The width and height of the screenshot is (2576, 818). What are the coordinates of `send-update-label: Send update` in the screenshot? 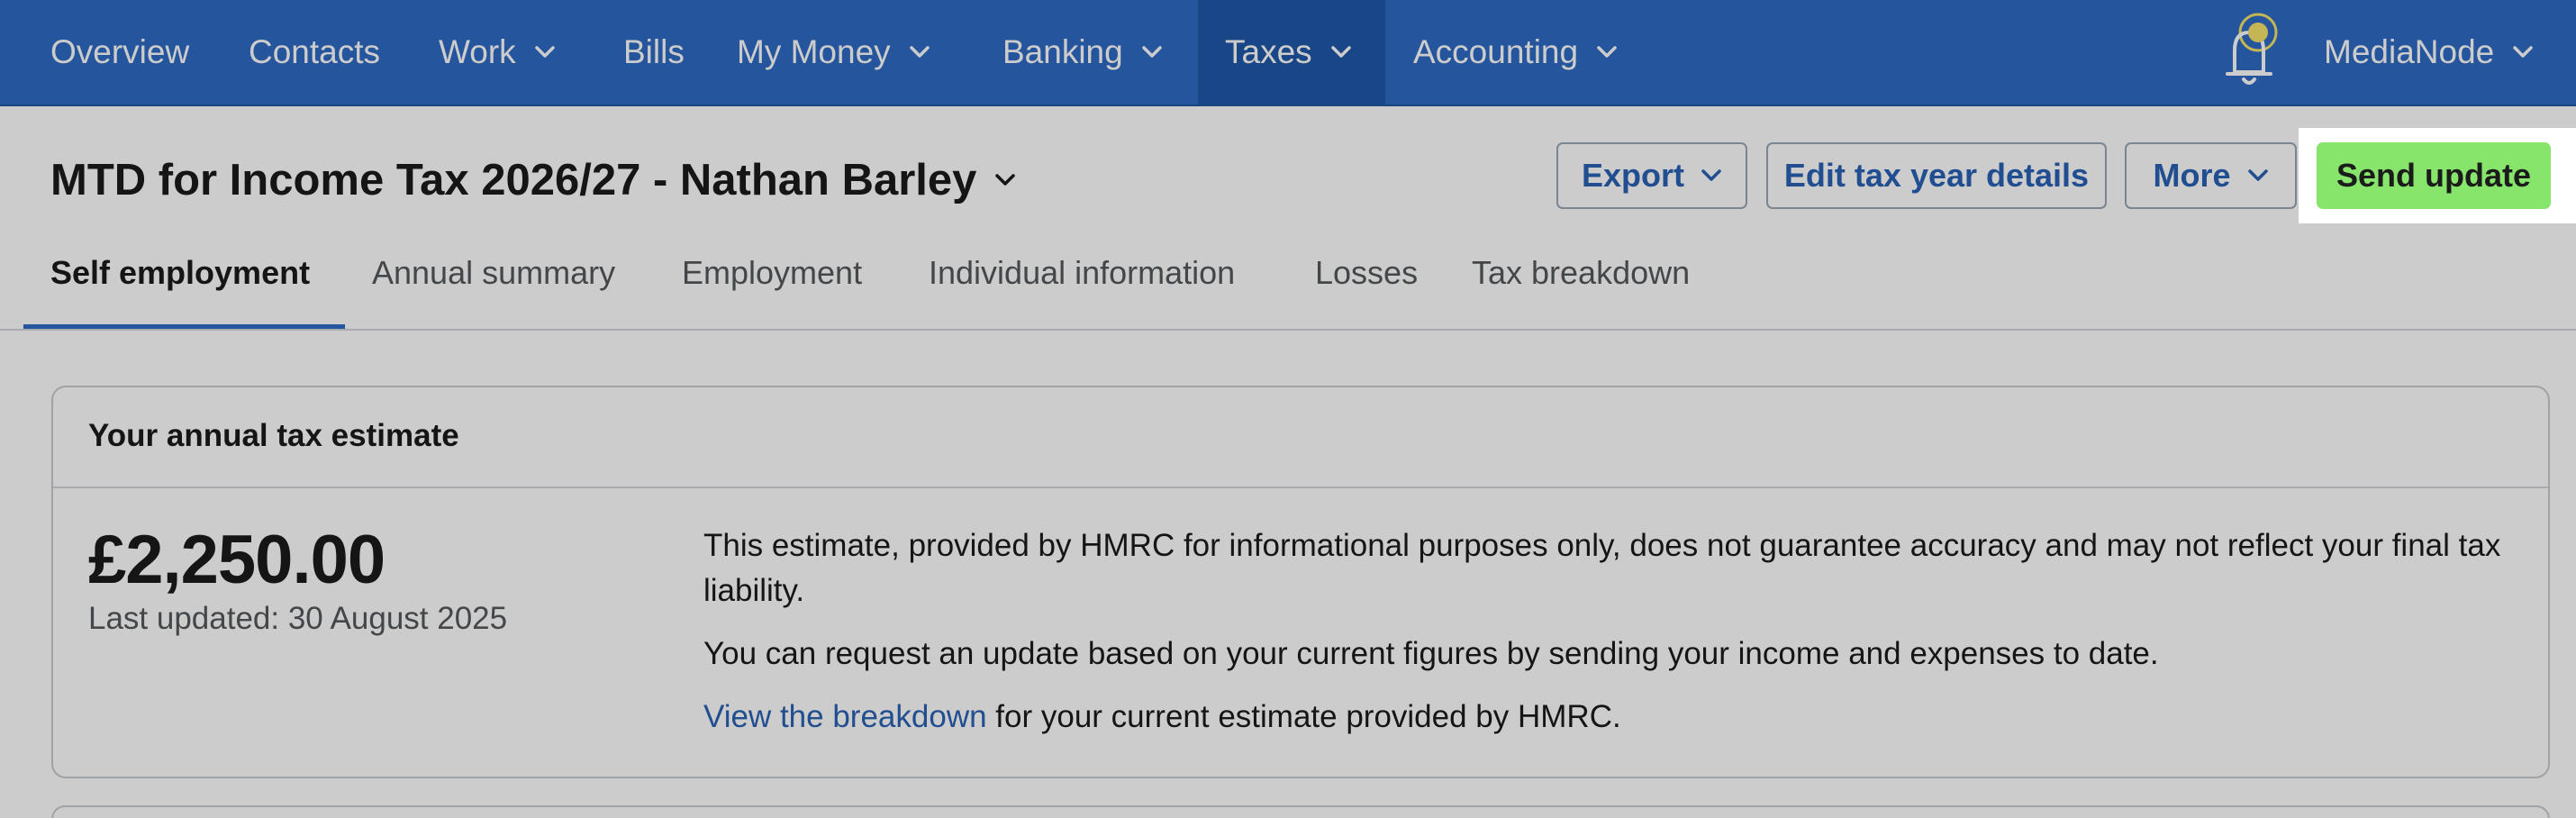 It's located at (2434, 175).